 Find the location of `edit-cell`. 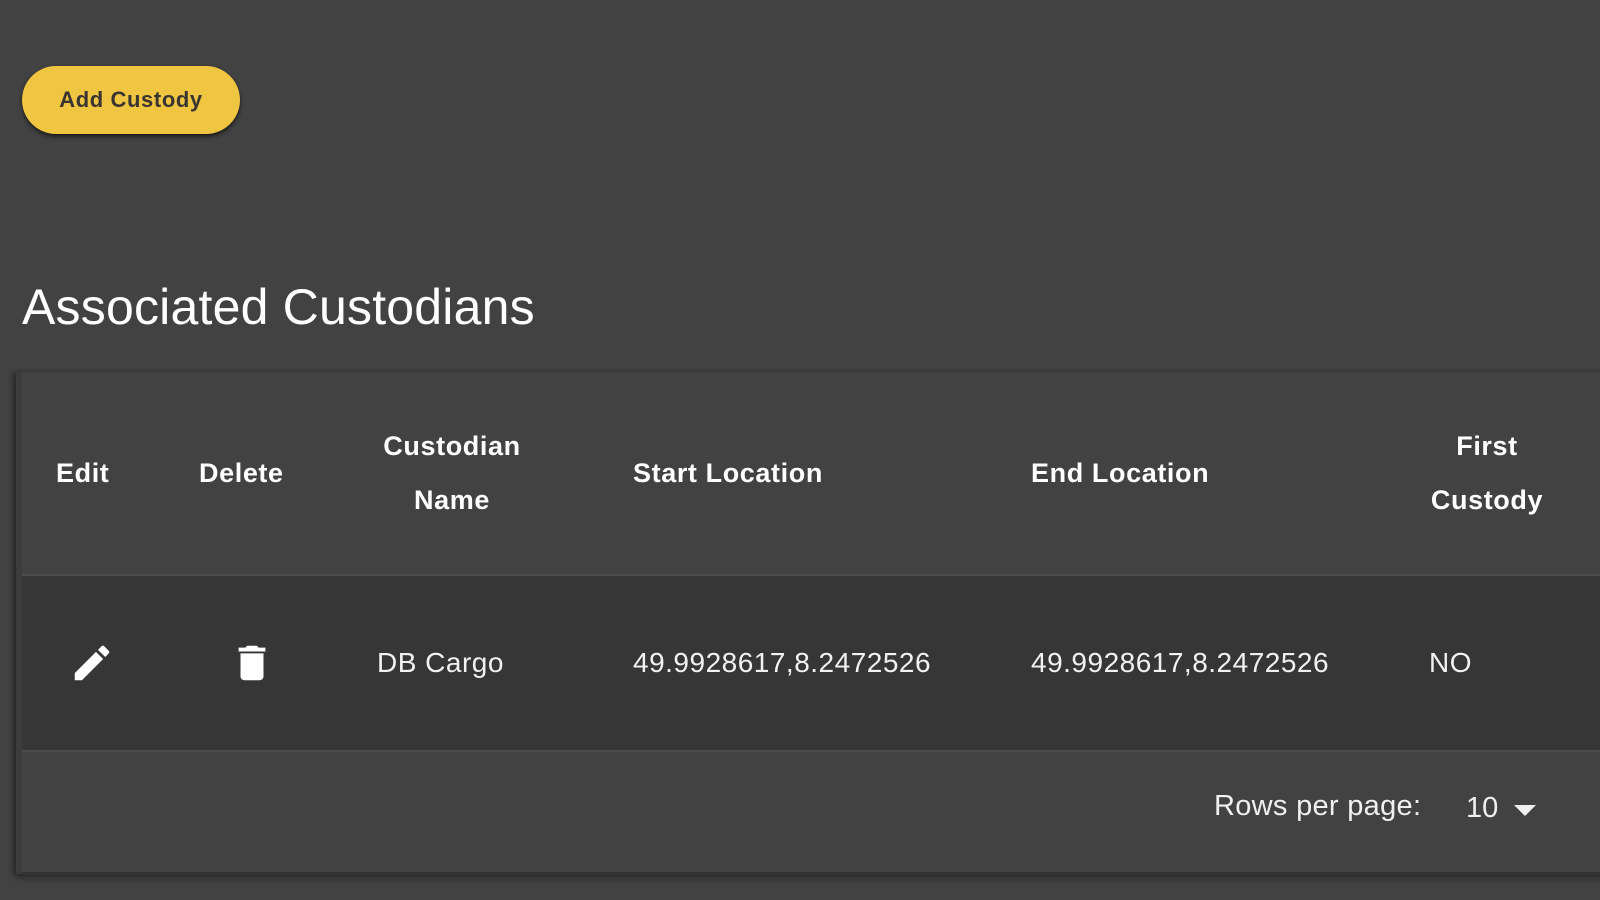

edit-cell is located at coordinates (92, 663).